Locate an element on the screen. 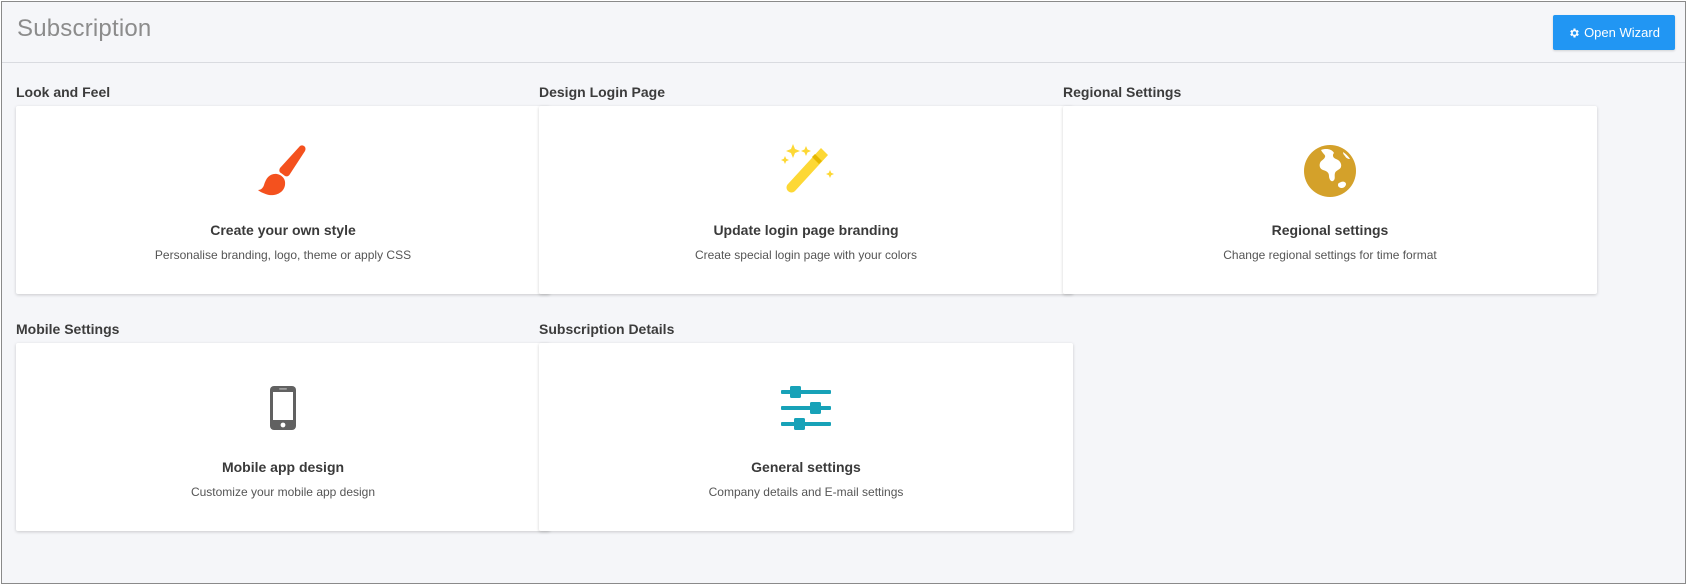 This screenshot has width=1687, height=585. card-description: Company details and E-mail settings is located at coordinates (806, 492).